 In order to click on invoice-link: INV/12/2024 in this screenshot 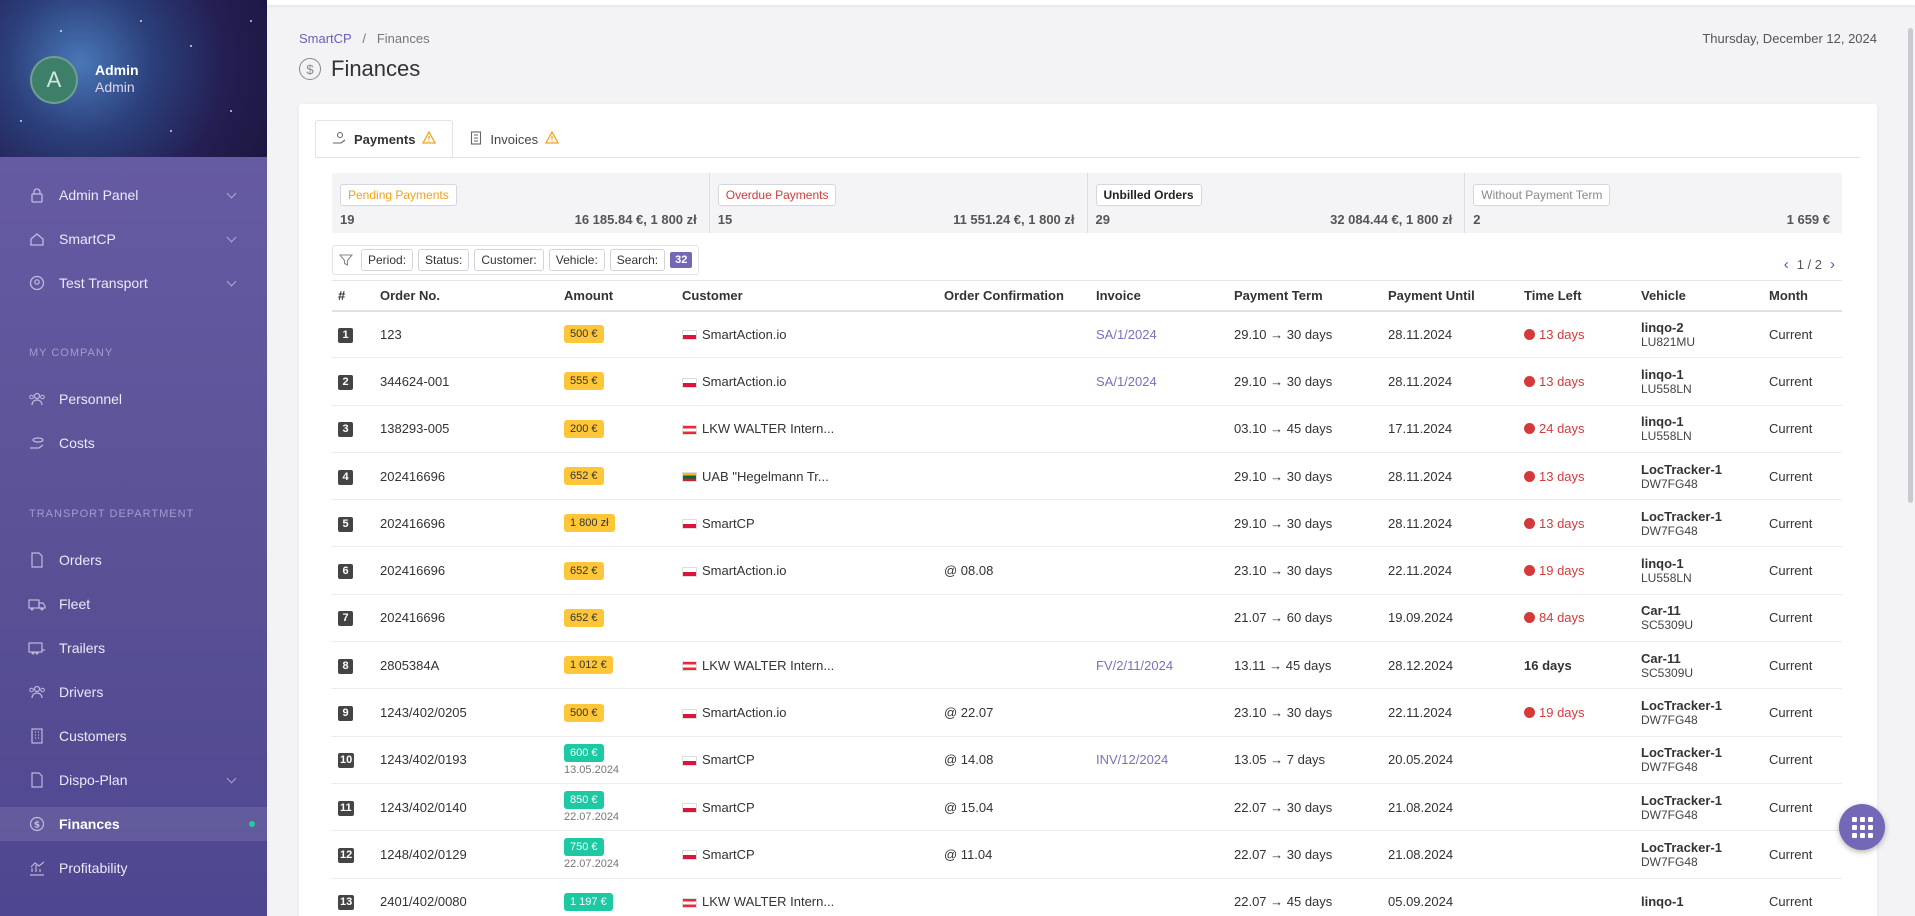, I will do `click(1132, 759)`.